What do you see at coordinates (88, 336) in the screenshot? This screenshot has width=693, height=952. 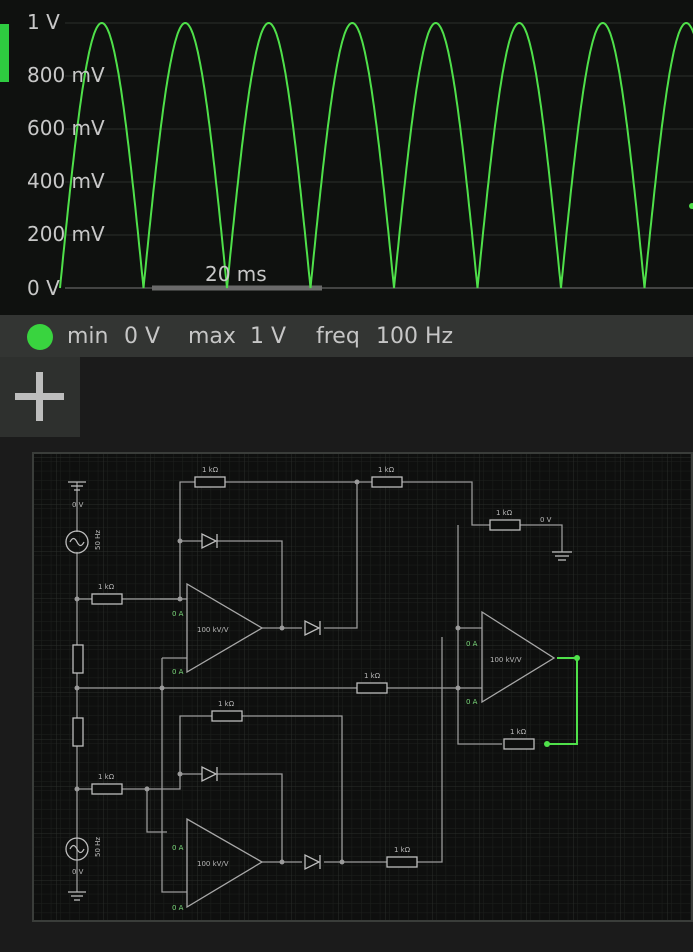 I see `min-label: min` at bounding box center [88, 336].